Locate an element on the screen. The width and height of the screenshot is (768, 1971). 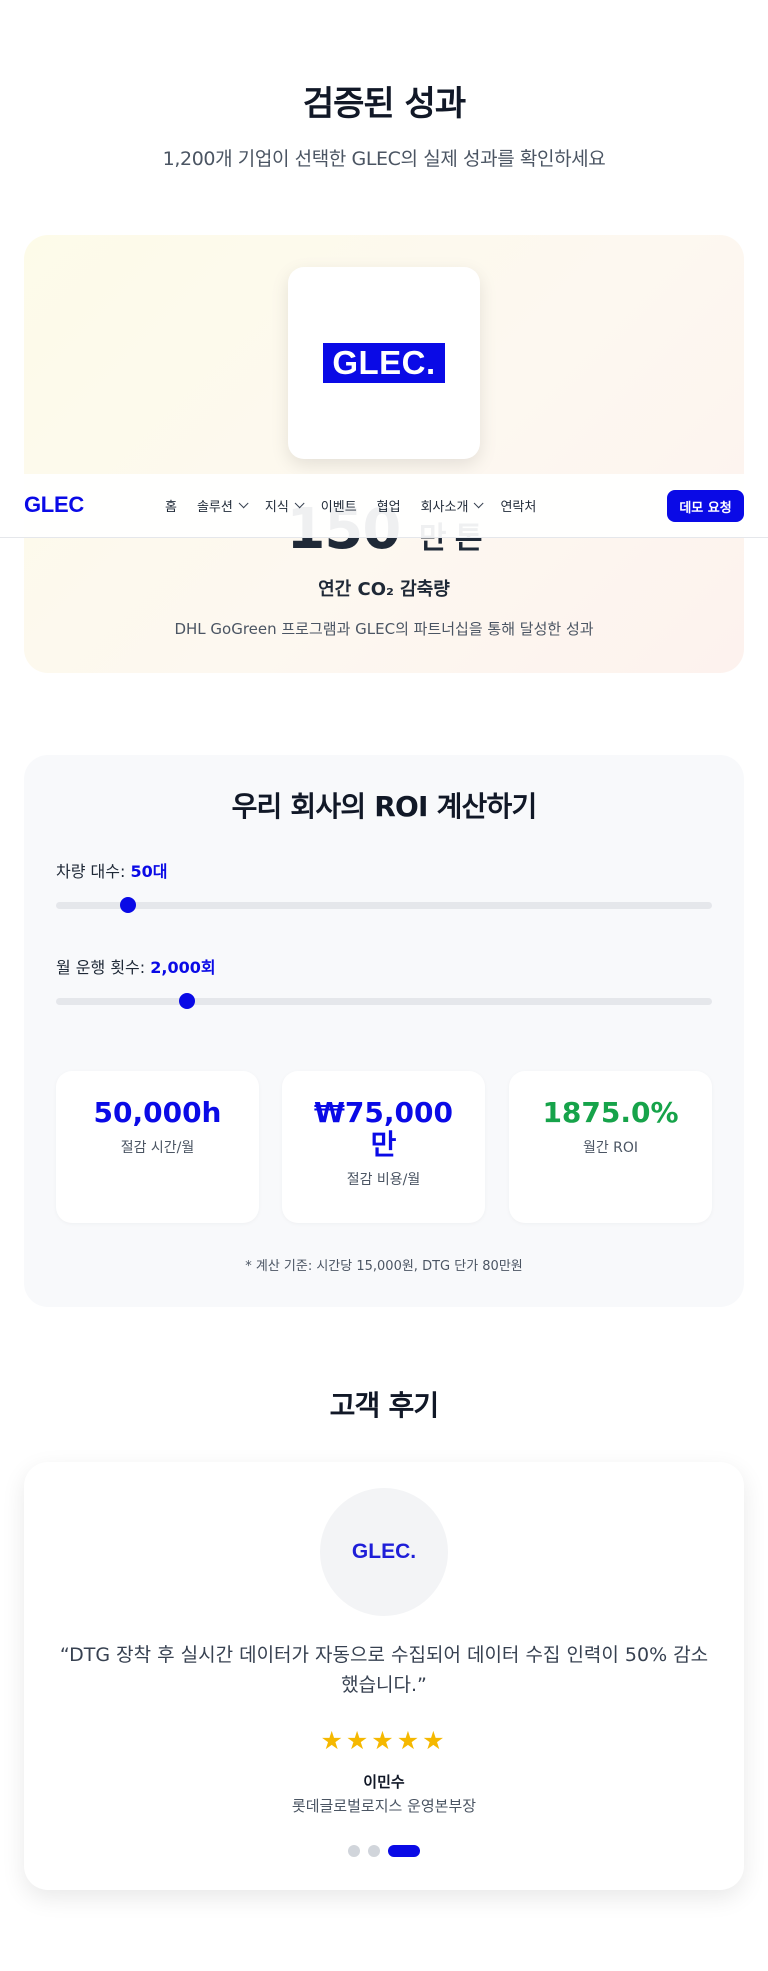
reviewer-role: 롯데글로벌로지스 운영본부장 is located at coordinates (384, 1806).